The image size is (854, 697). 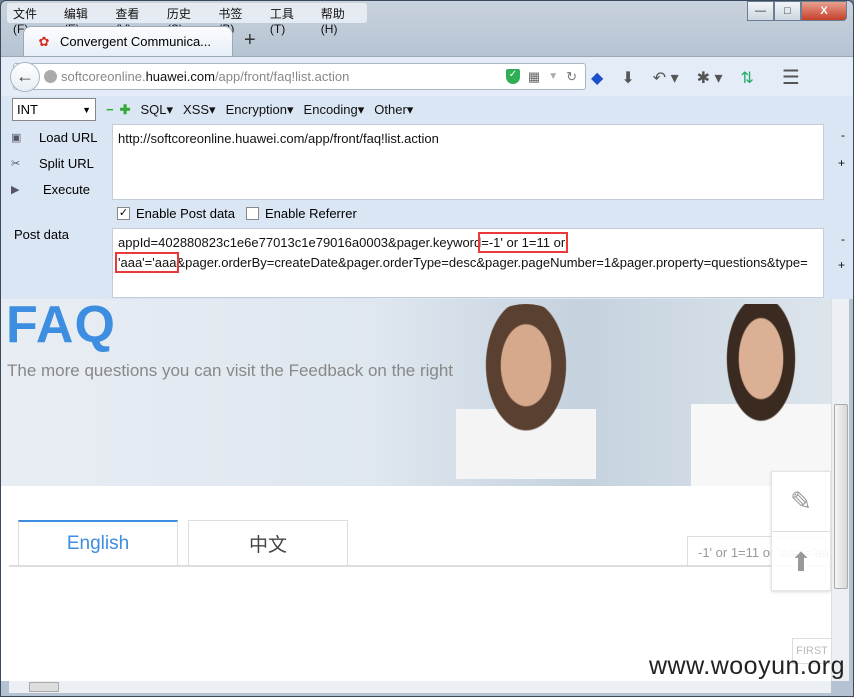 What do you see at coordinates (15, 189) in the screenshot?
I see `play-icon: ▶` at bounding box center [15, 189].